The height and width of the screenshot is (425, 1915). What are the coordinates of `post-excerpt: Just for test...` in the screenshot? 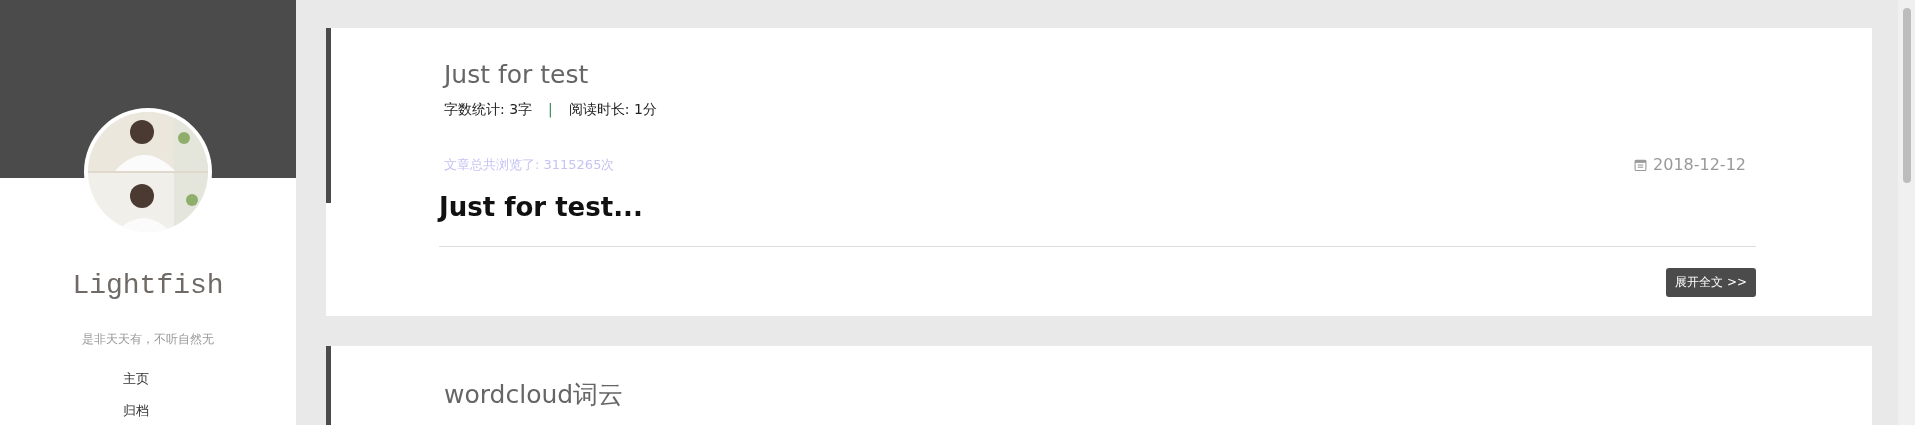 It's located at (541, 207).